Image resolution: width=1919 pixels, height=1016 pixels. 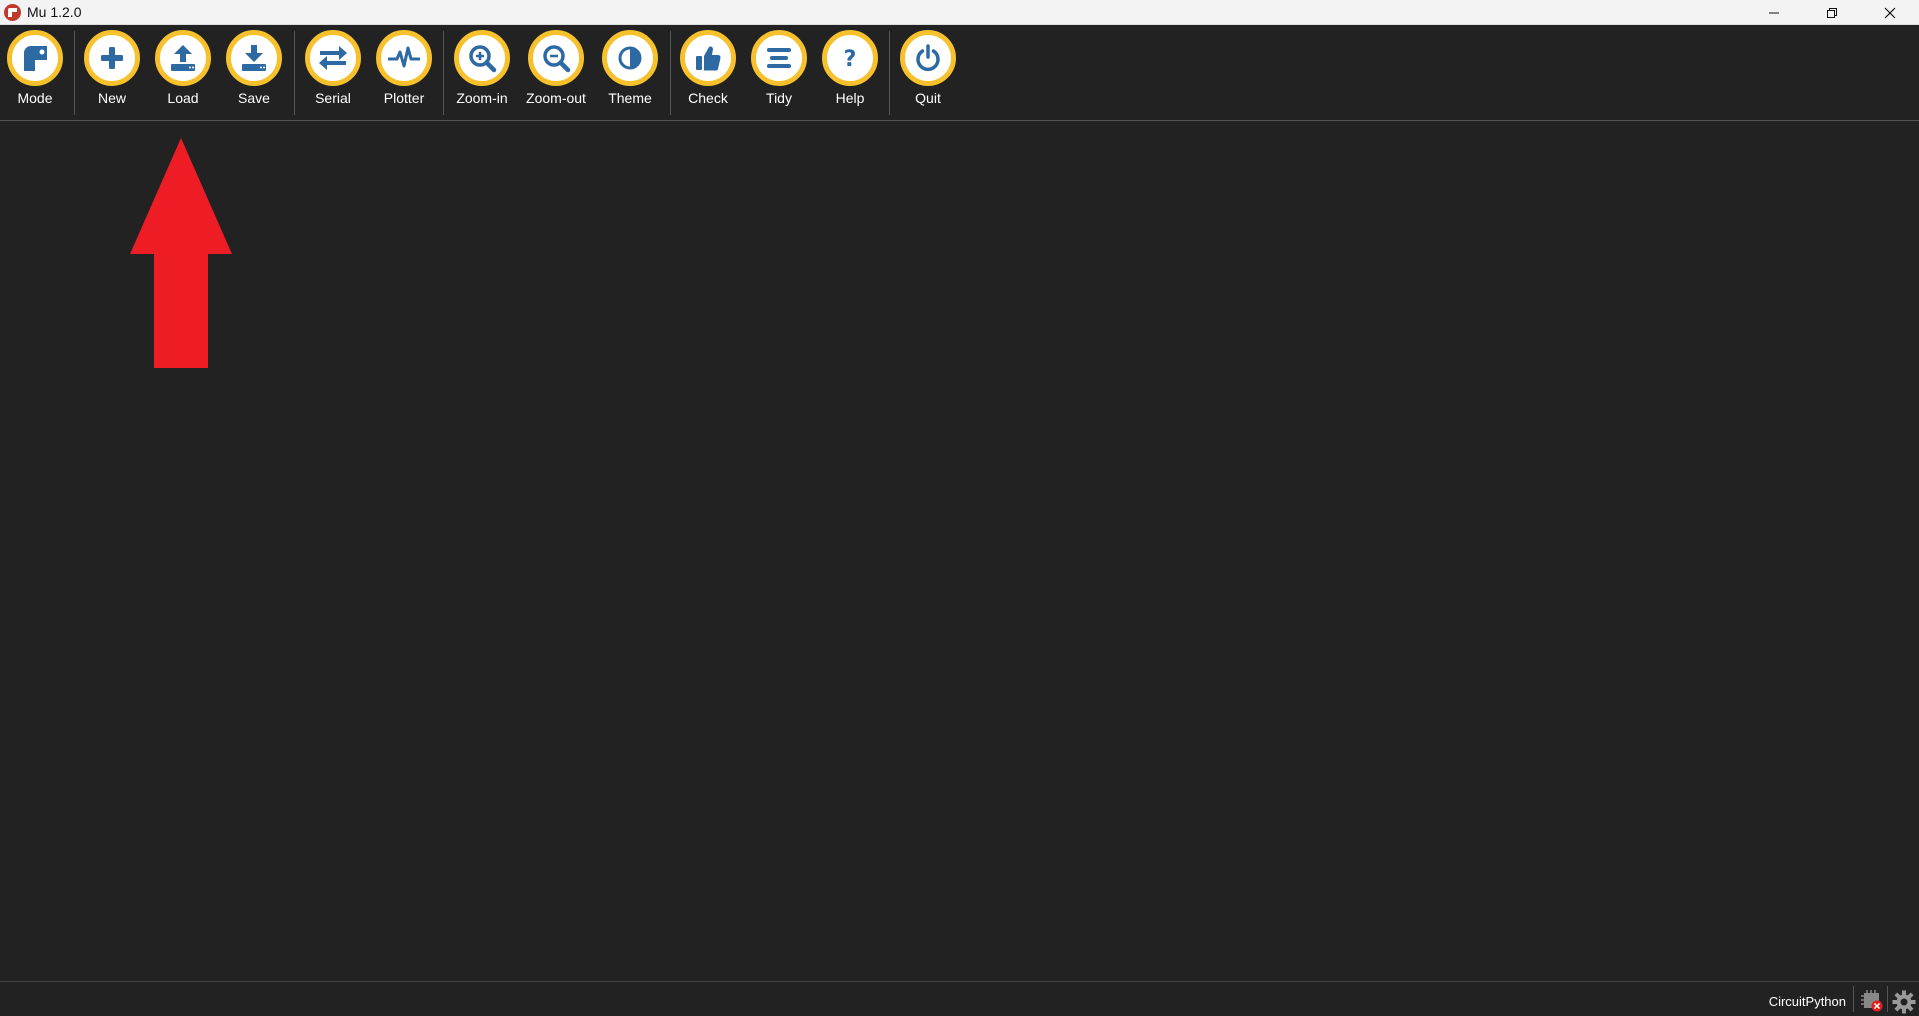 I want to click on lines-icon, so click(x=779, y=58).